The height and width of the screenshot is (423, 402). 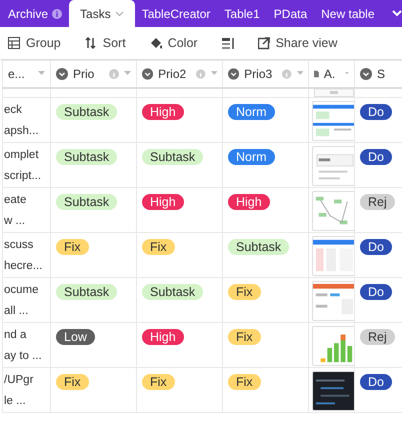 What do you see at coordinates (35, 13) in the screenshot?
I see `tab: Archive` at bounding box center [35, 13].